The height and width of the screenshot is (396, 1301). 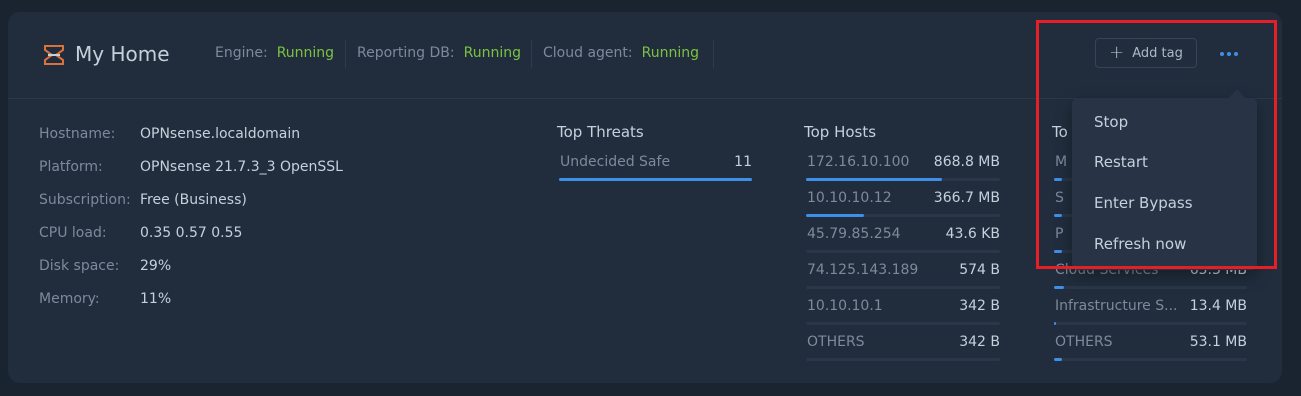 What do you see at coordinates (220, 134) in the screenshot?
I see `info-value: OPNsense.localdomain` at bounding box center [220, 134].